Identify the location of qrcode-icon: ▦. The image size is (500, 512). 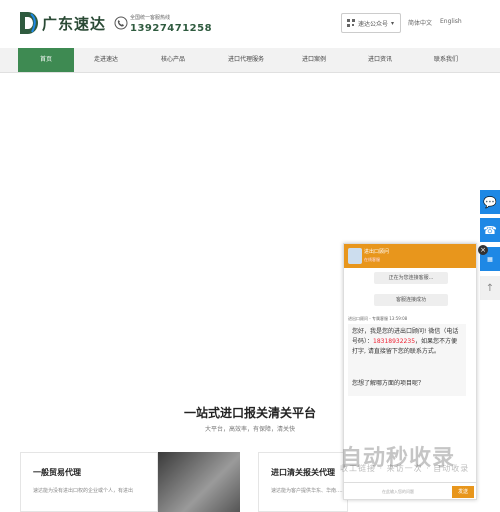
(490, 259).